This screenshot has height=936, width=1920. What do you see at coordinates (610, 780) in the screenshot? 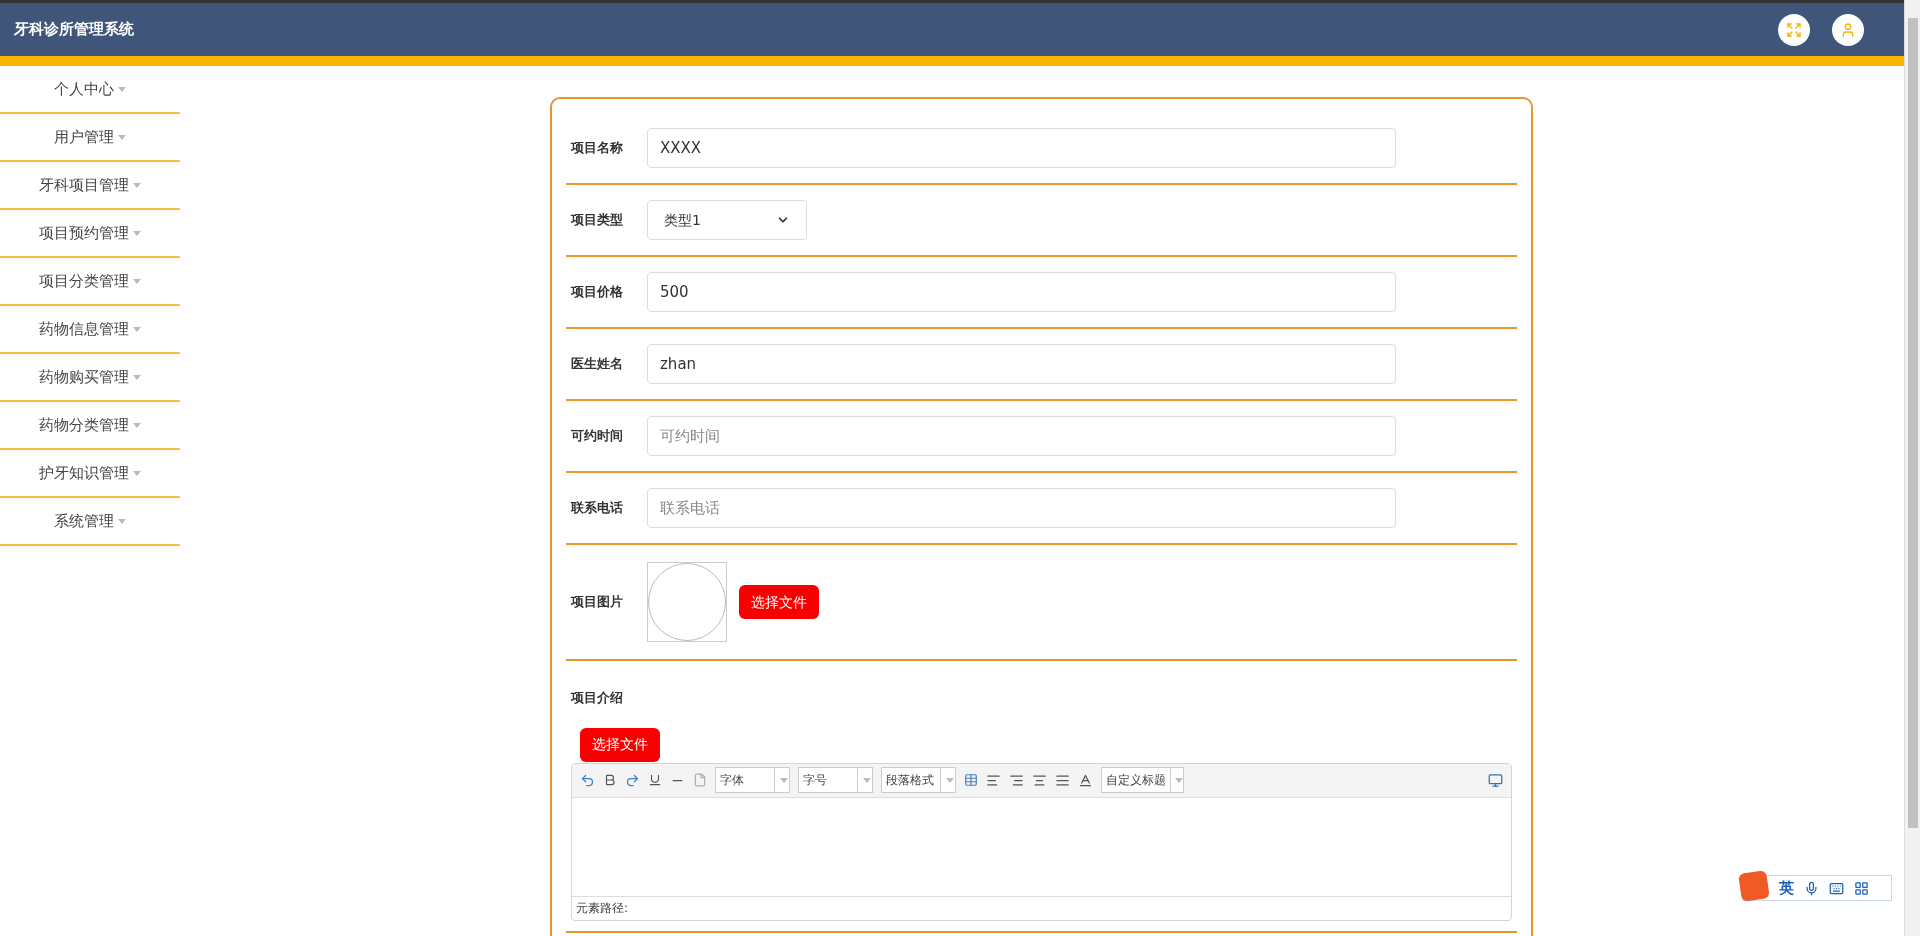
I see `bold-icon` at bounding box center [610, 780].